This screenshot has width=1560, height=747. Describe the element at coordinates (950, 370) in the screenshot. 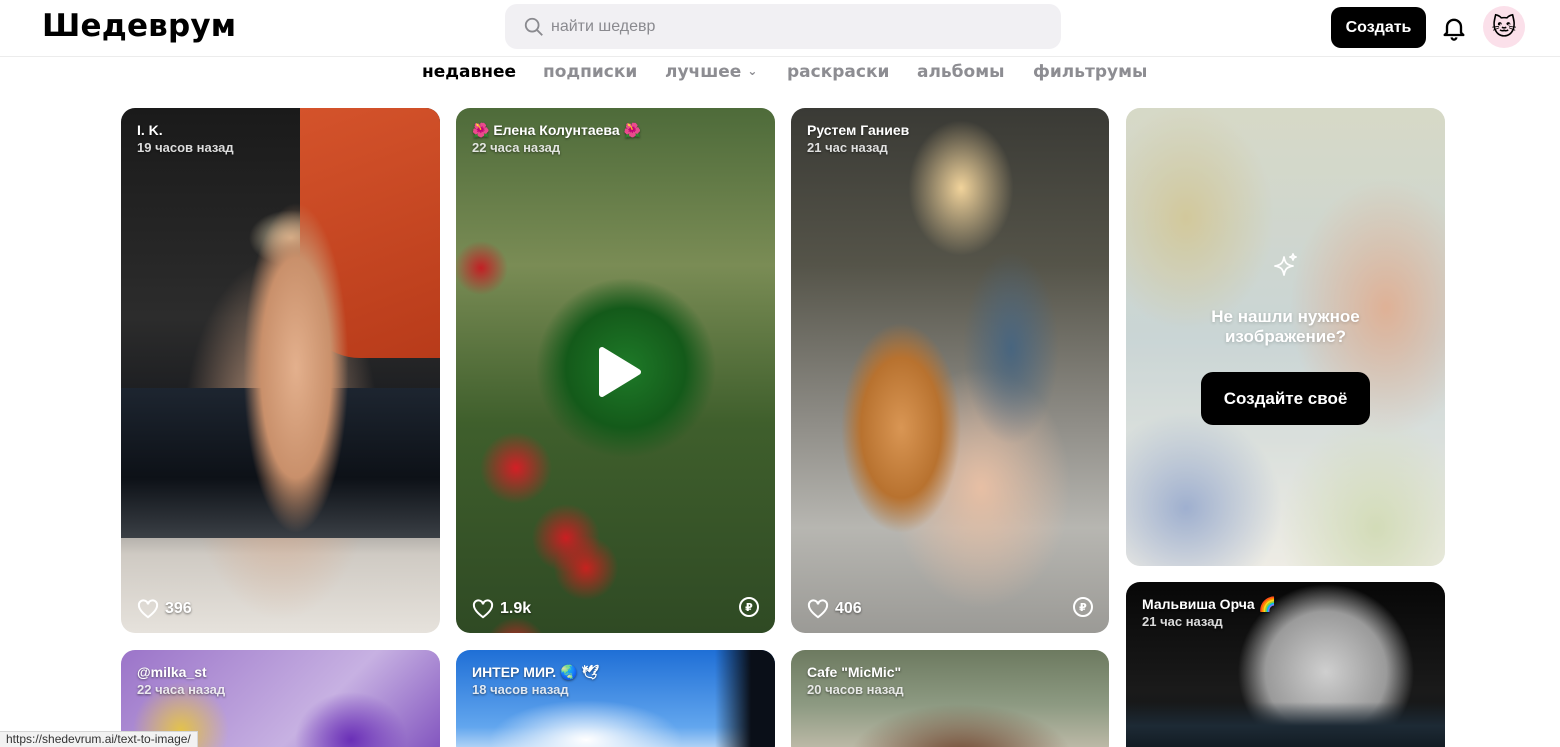

I see `feed-card: Рустем Ганиев 21 час назад 406 ₽` at that location.